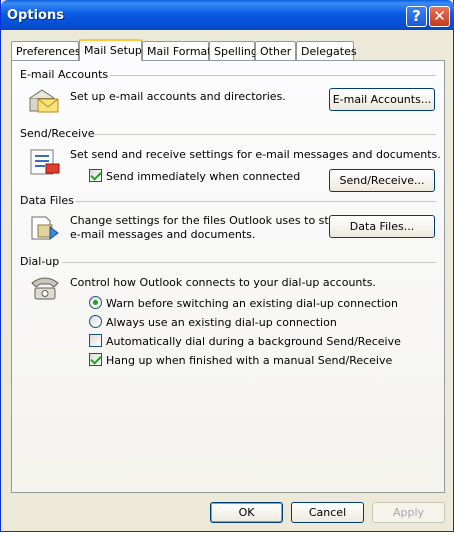 The image size is (454, 535). Describe the element at coordinates (45, 228) in the screenshot. I see `data-files-icon` at that location.